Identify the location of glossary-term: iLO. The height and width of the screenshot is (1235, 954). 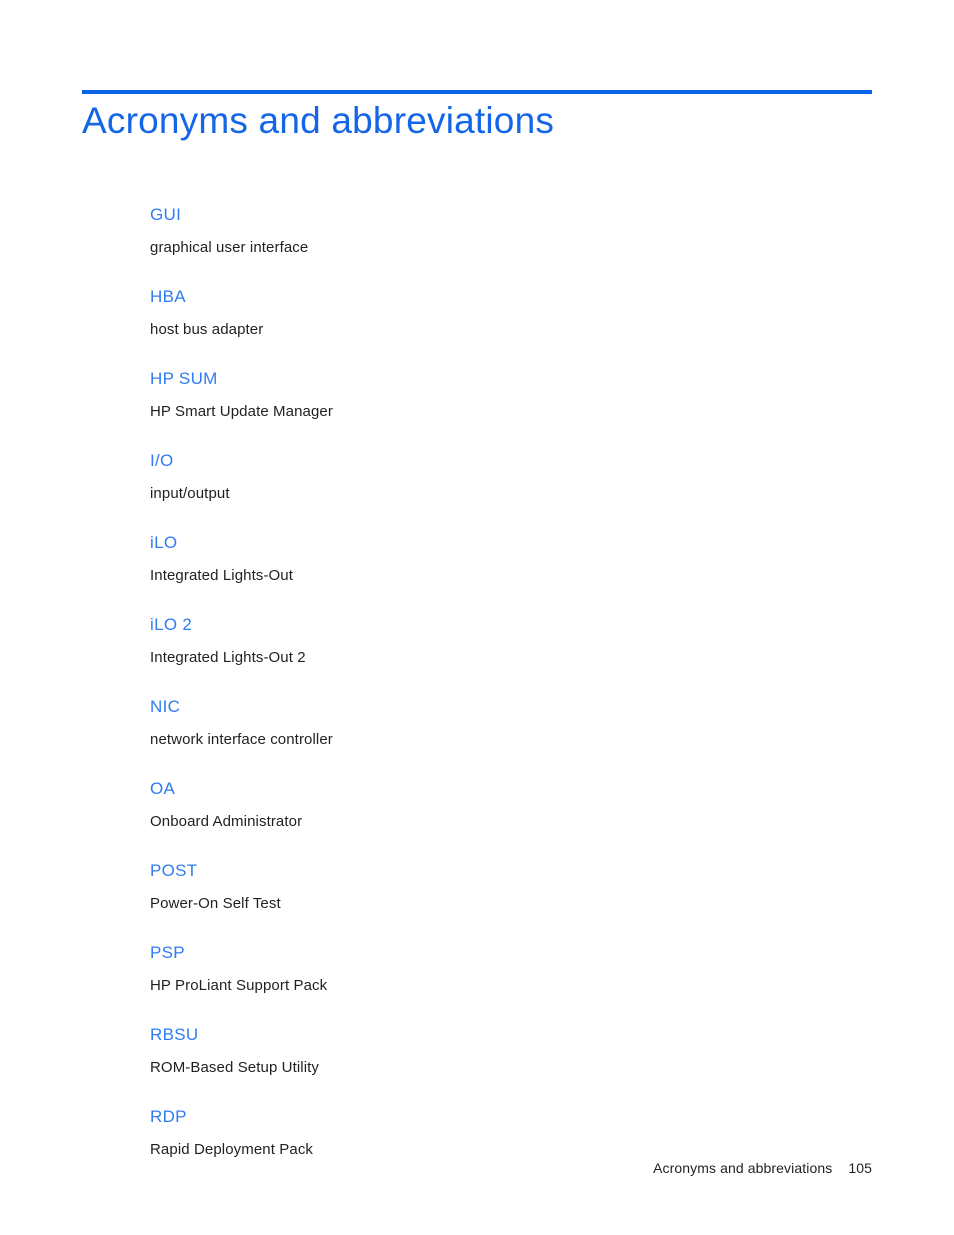
(164, 542).